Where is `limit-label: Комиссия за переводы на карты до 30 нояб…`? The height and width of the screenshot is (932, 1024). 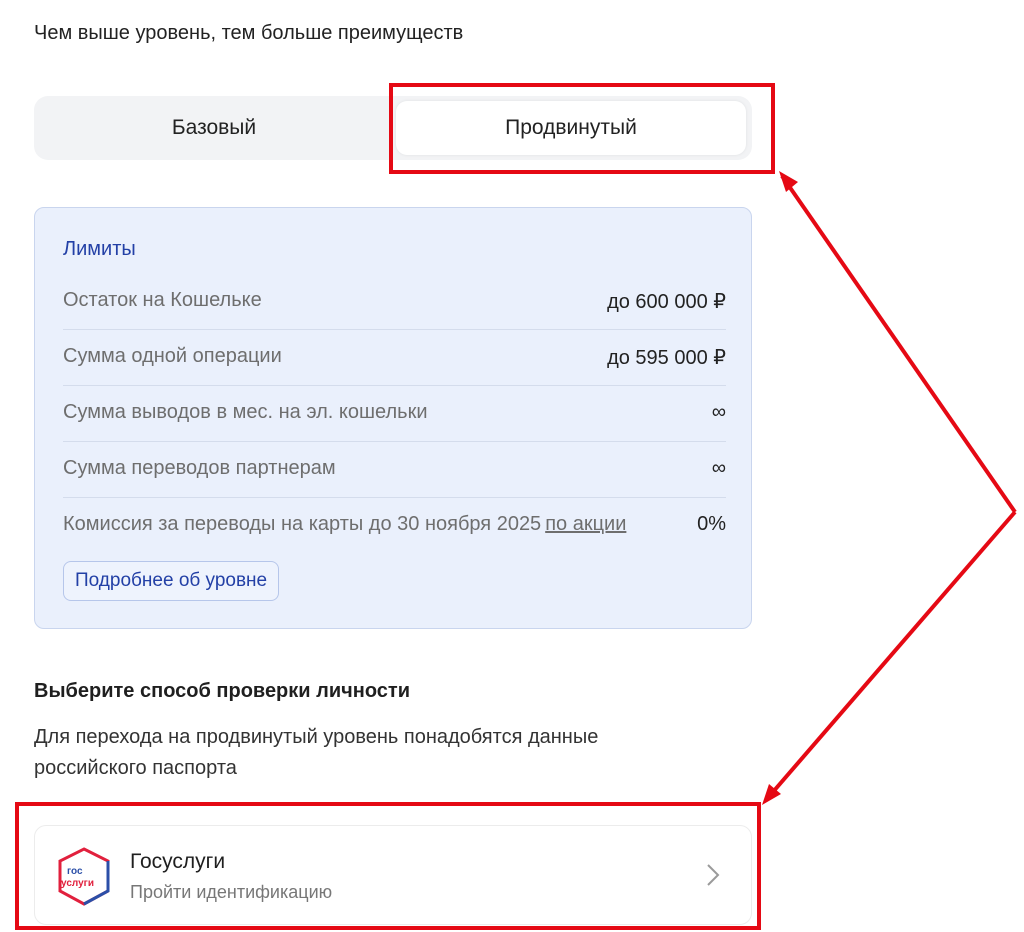
limit-label: Комиссия за переводы на карты до 30 нояб… is located at coordinates (344, 524).